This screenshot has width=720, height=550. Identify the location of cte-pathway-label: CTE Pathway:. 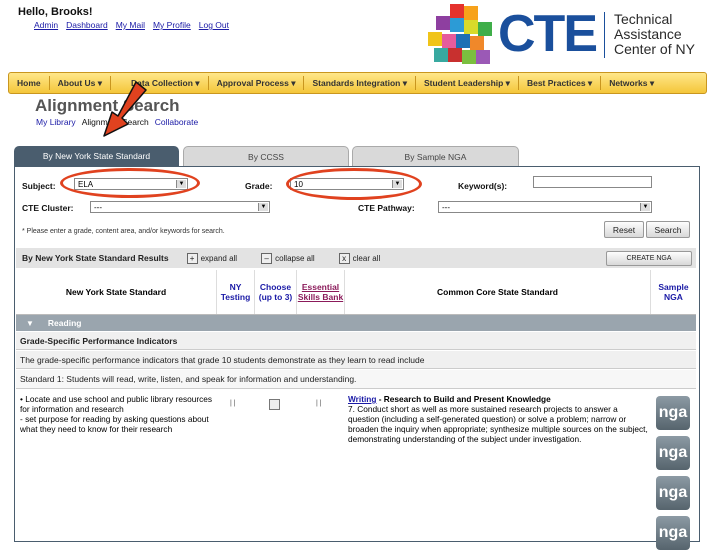
(386, 208).